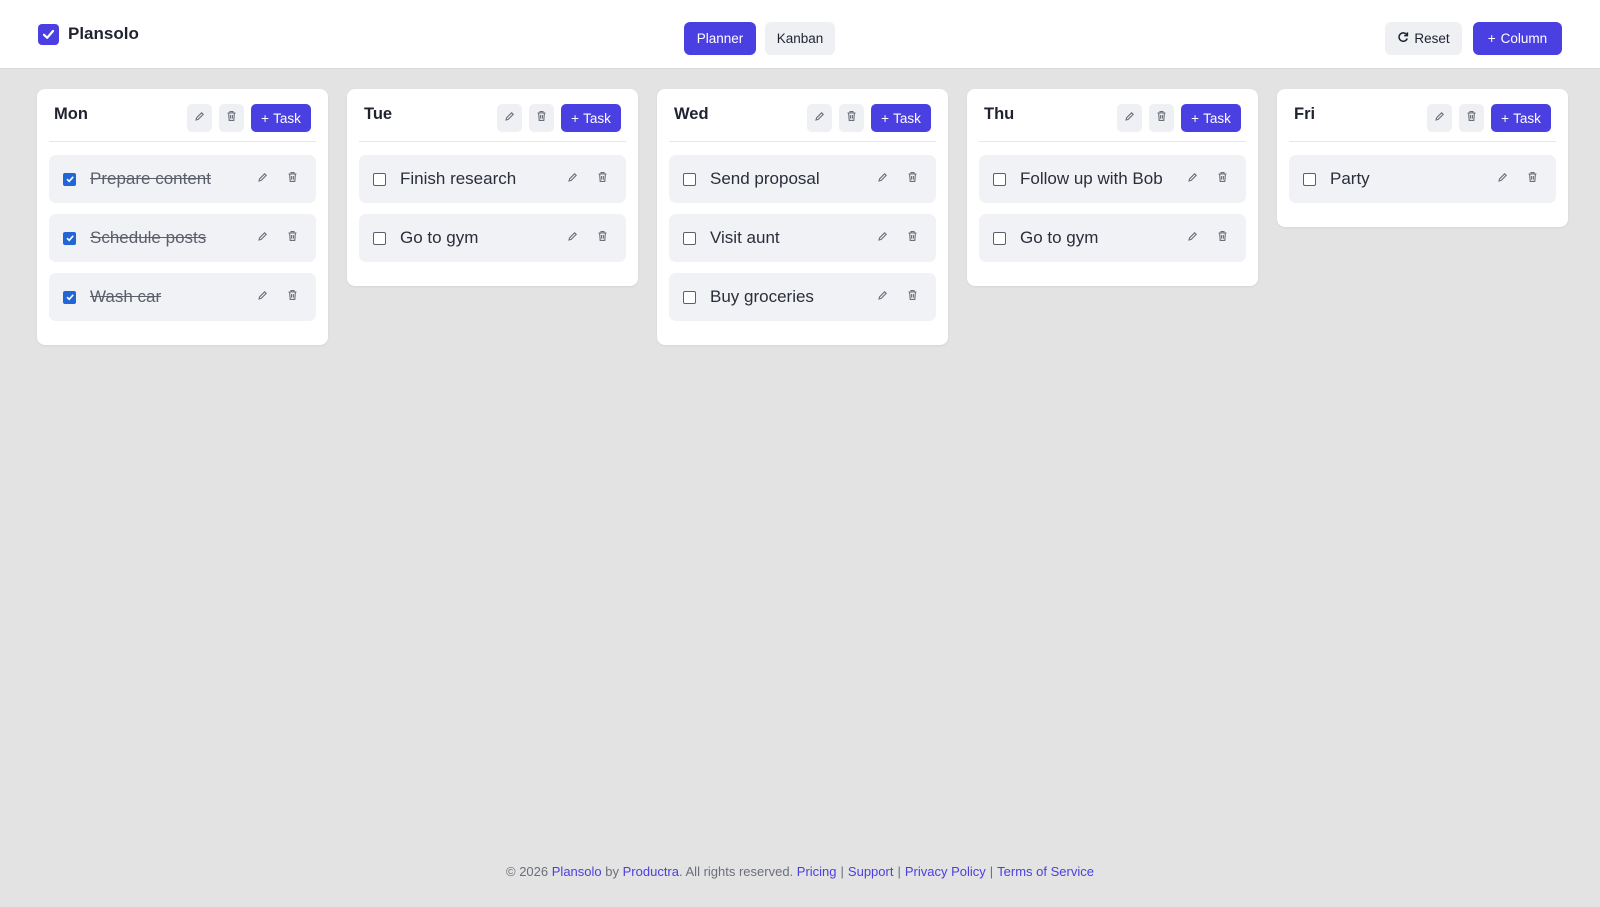  I want to click on footer-company-link: Productra, so click(651, 871).